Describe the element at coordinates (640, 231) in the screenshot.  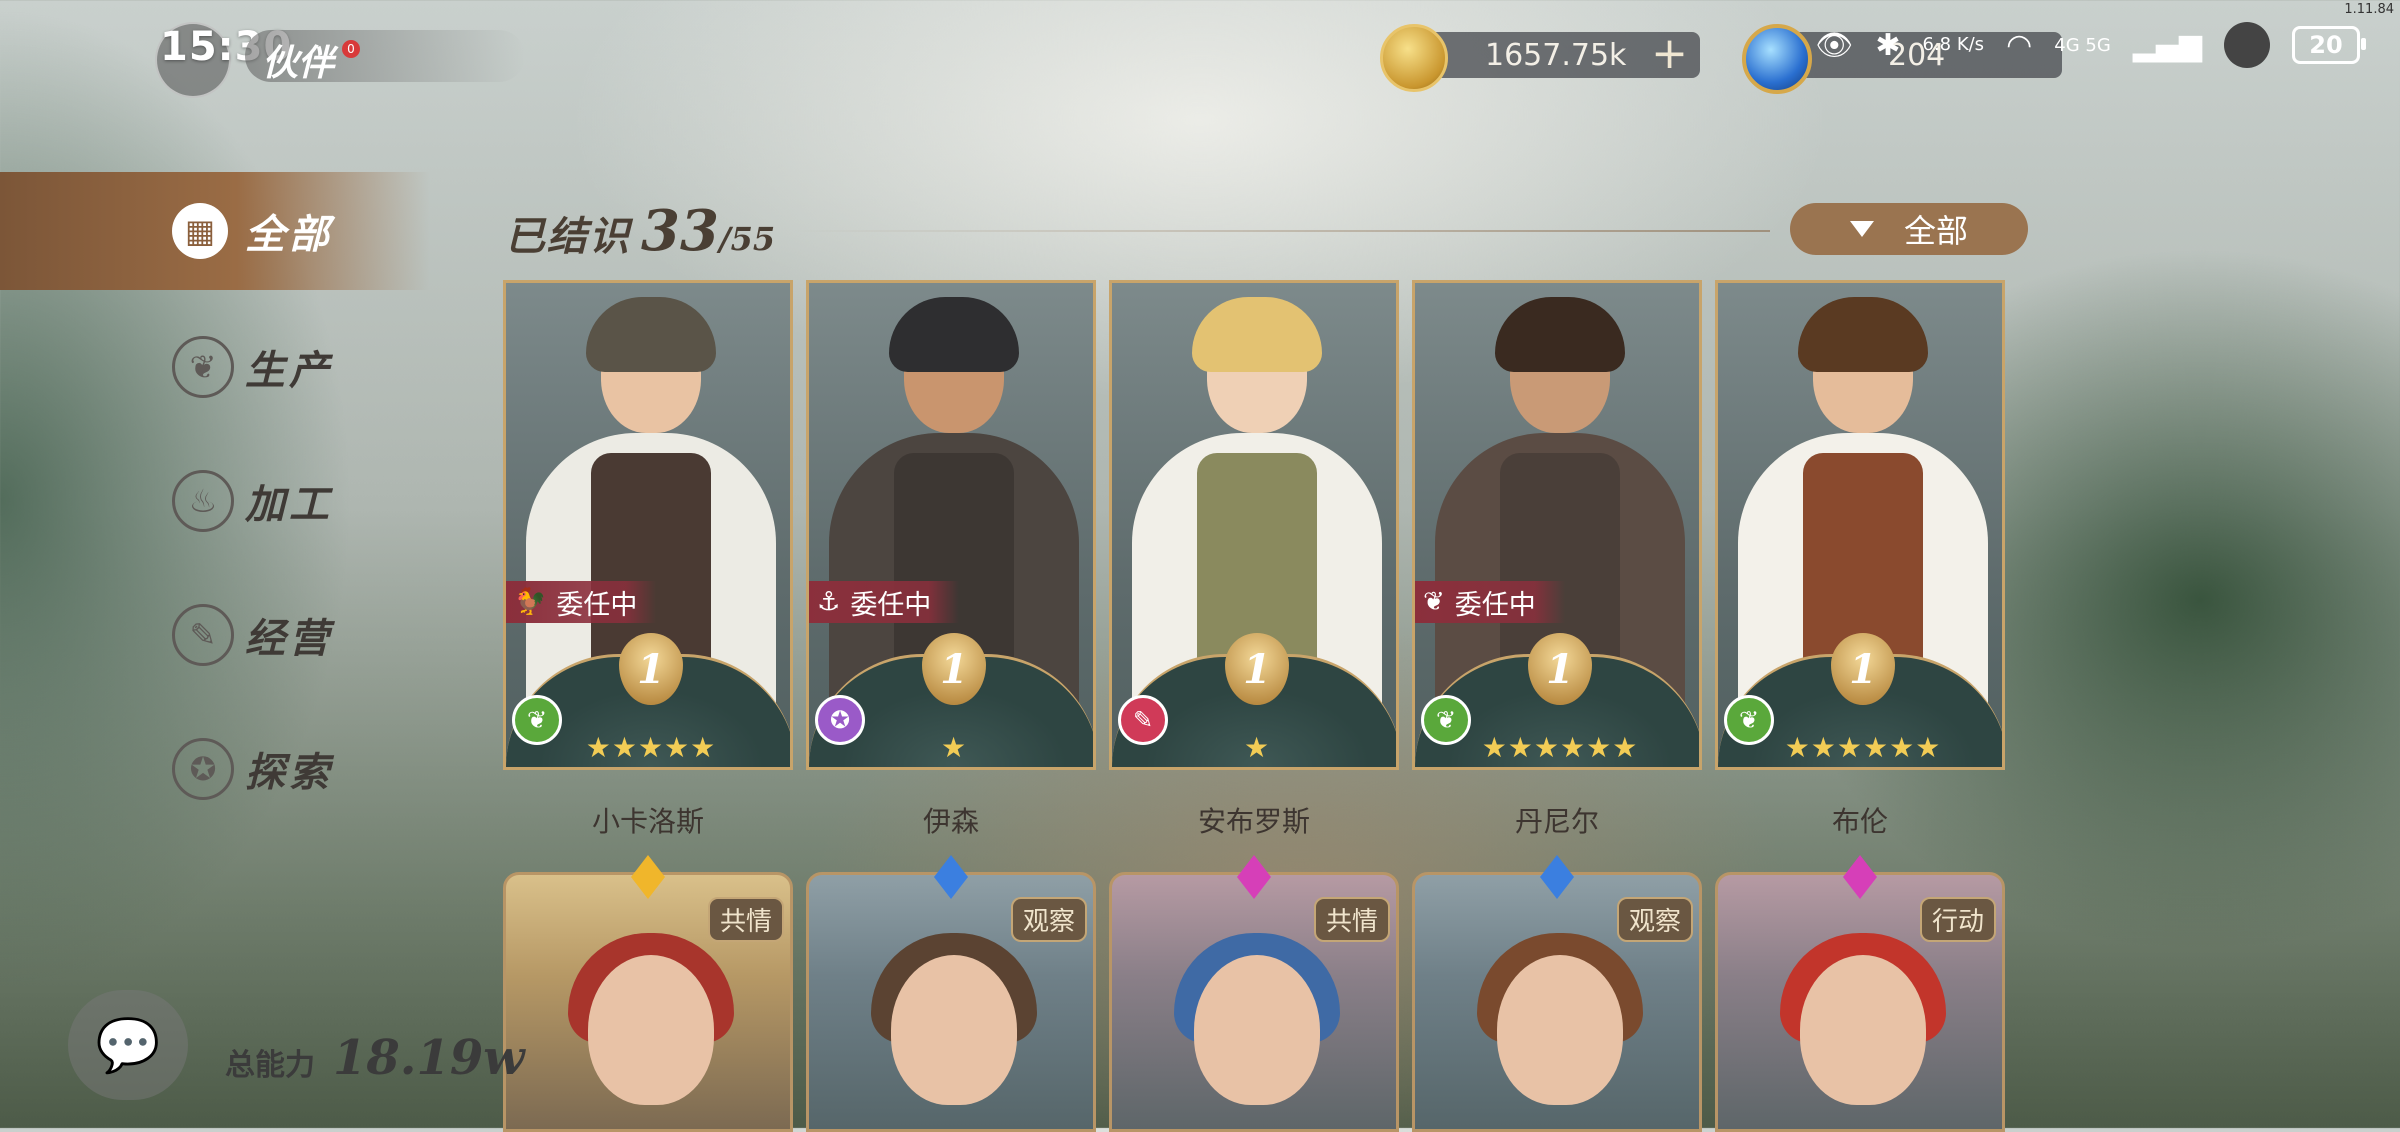
I see `known-counter: 已结识 33/55` at that location.